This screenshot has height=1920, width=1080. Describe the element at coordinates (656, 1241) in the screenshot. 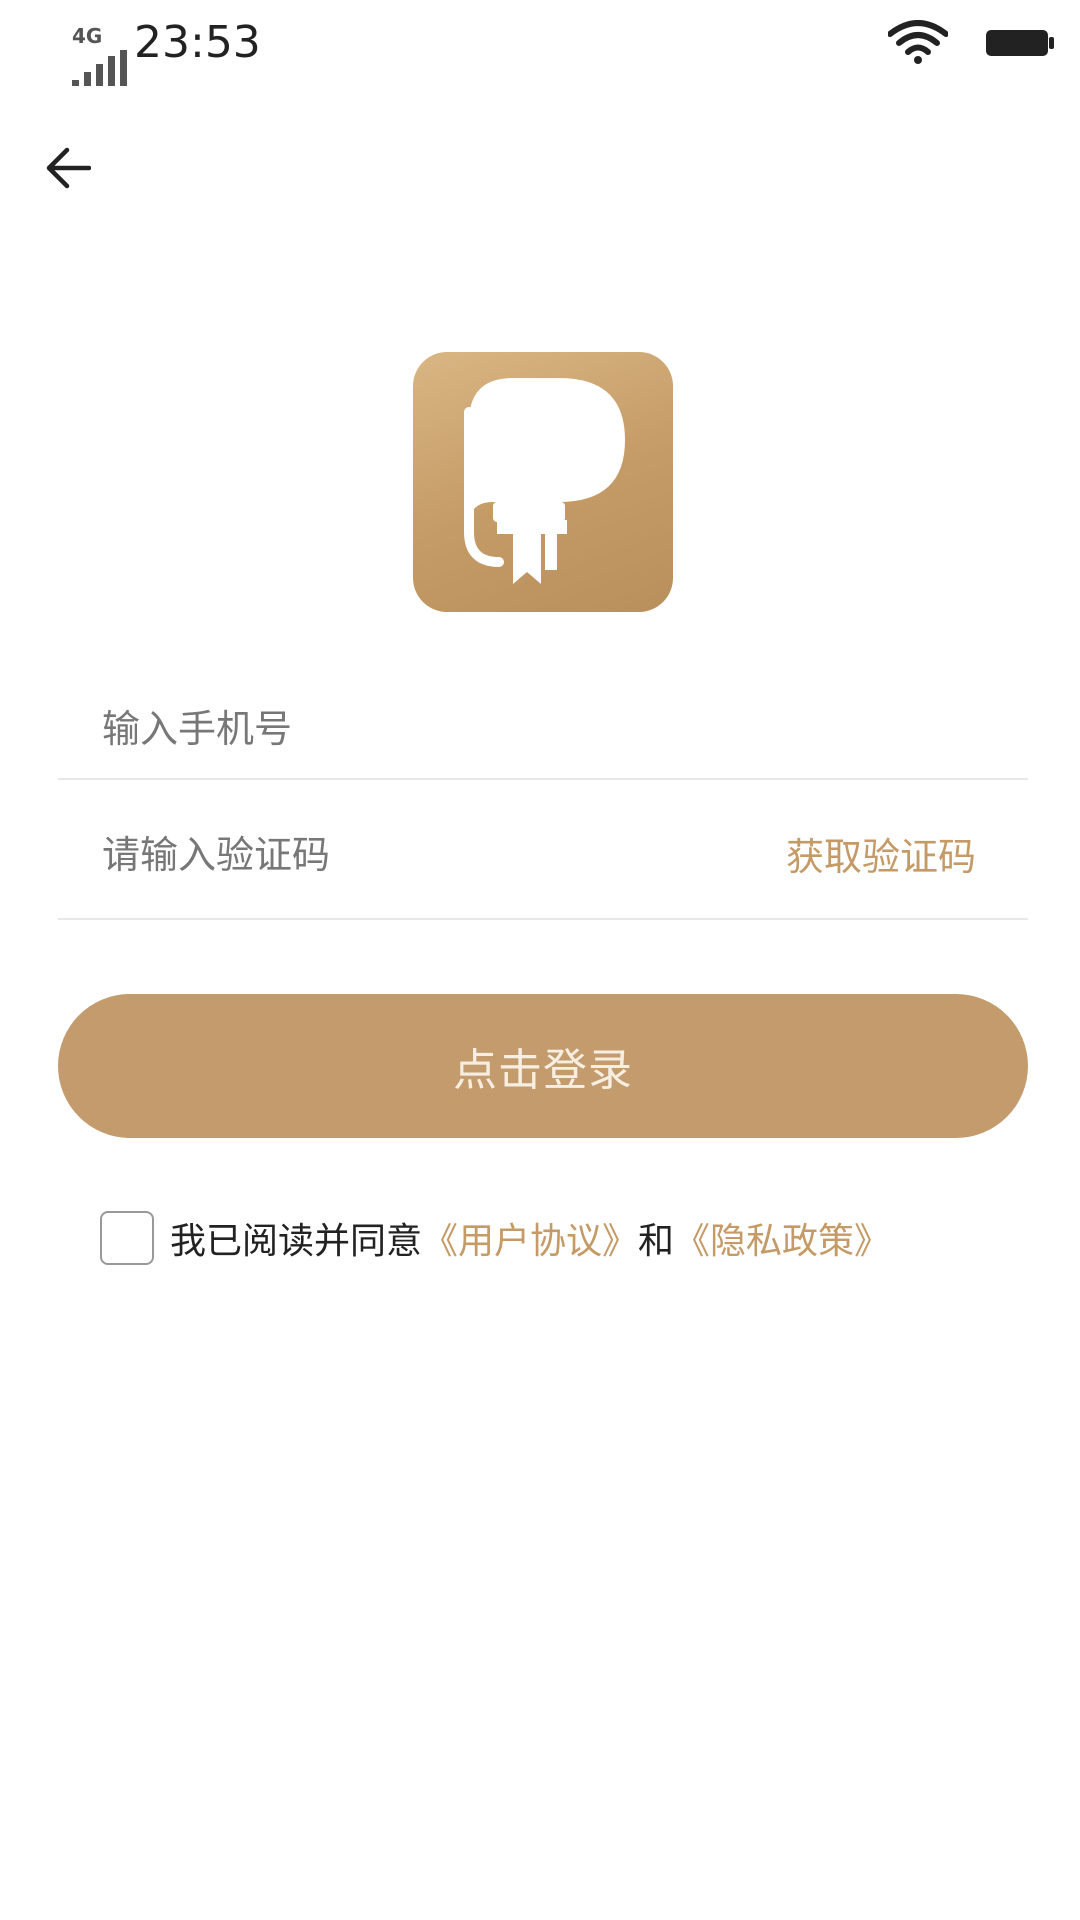

I see `agreement-conjunction: 和` at that location.